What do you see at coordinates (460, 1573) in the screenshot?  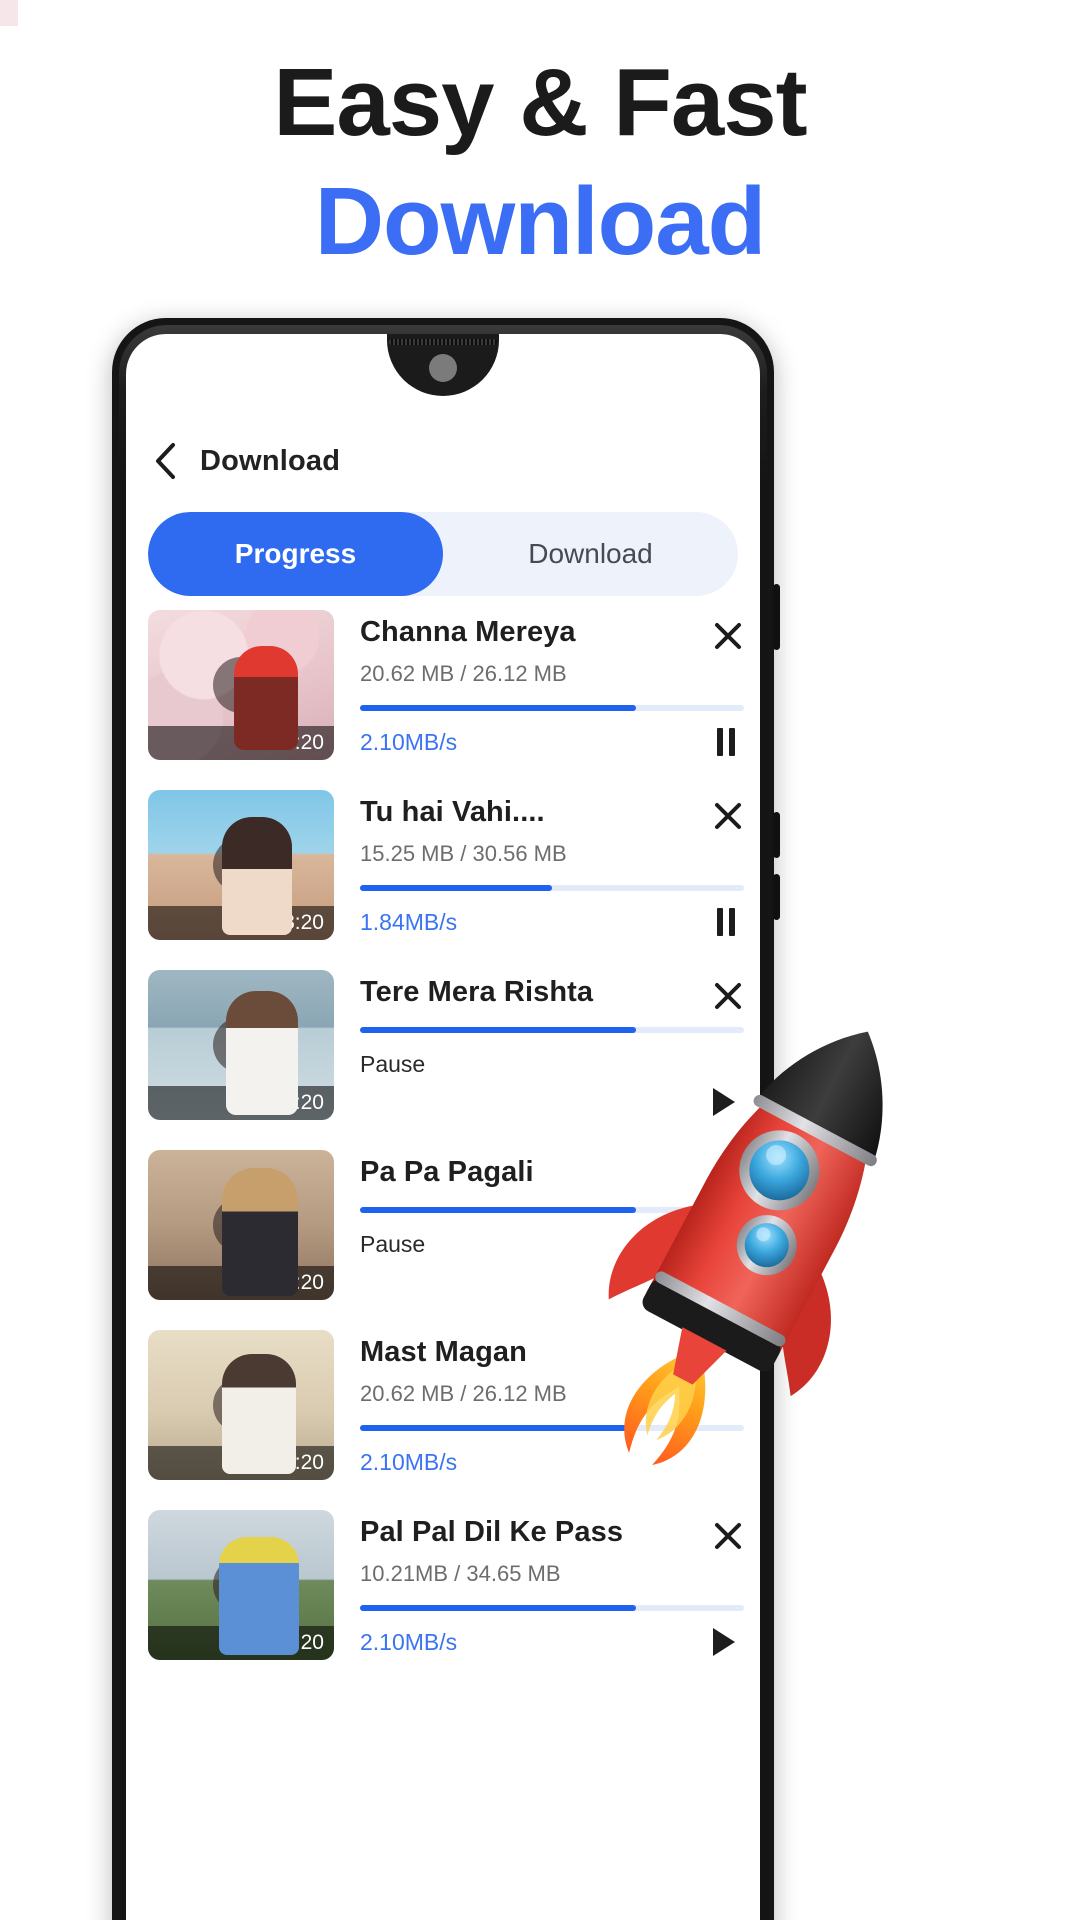 I see `download-size: 10.21MB / 34.65 MB` at bounding box center [460, 1573].